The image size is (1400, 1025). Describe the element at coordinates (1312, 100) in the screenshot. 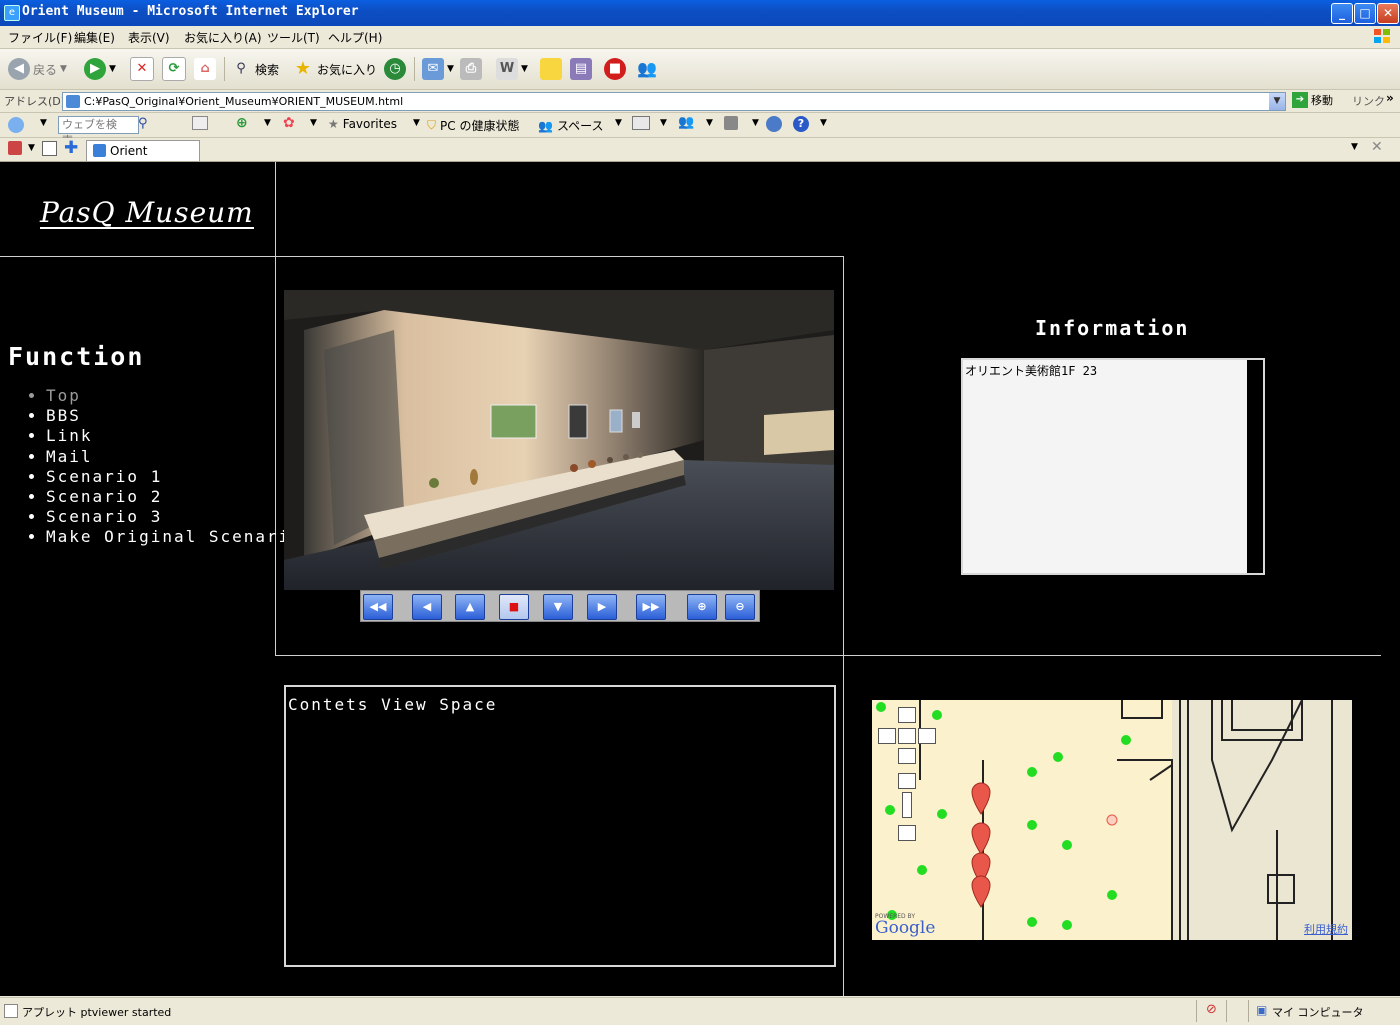

I see `go-button: ➔ 移動` at that location.